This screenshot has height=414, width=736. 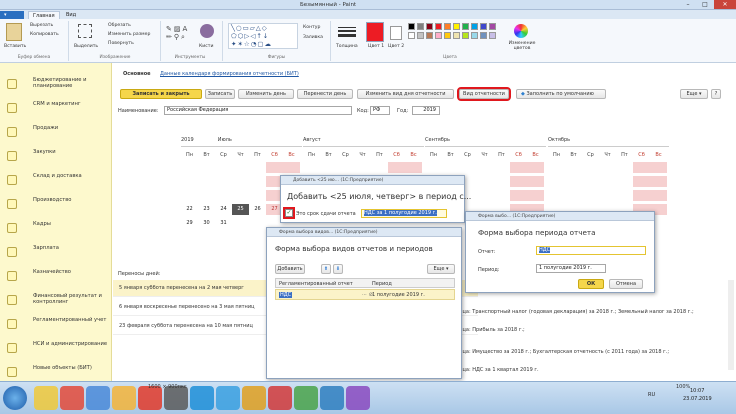 I want to click on start-button, so click(x=15, y=398).